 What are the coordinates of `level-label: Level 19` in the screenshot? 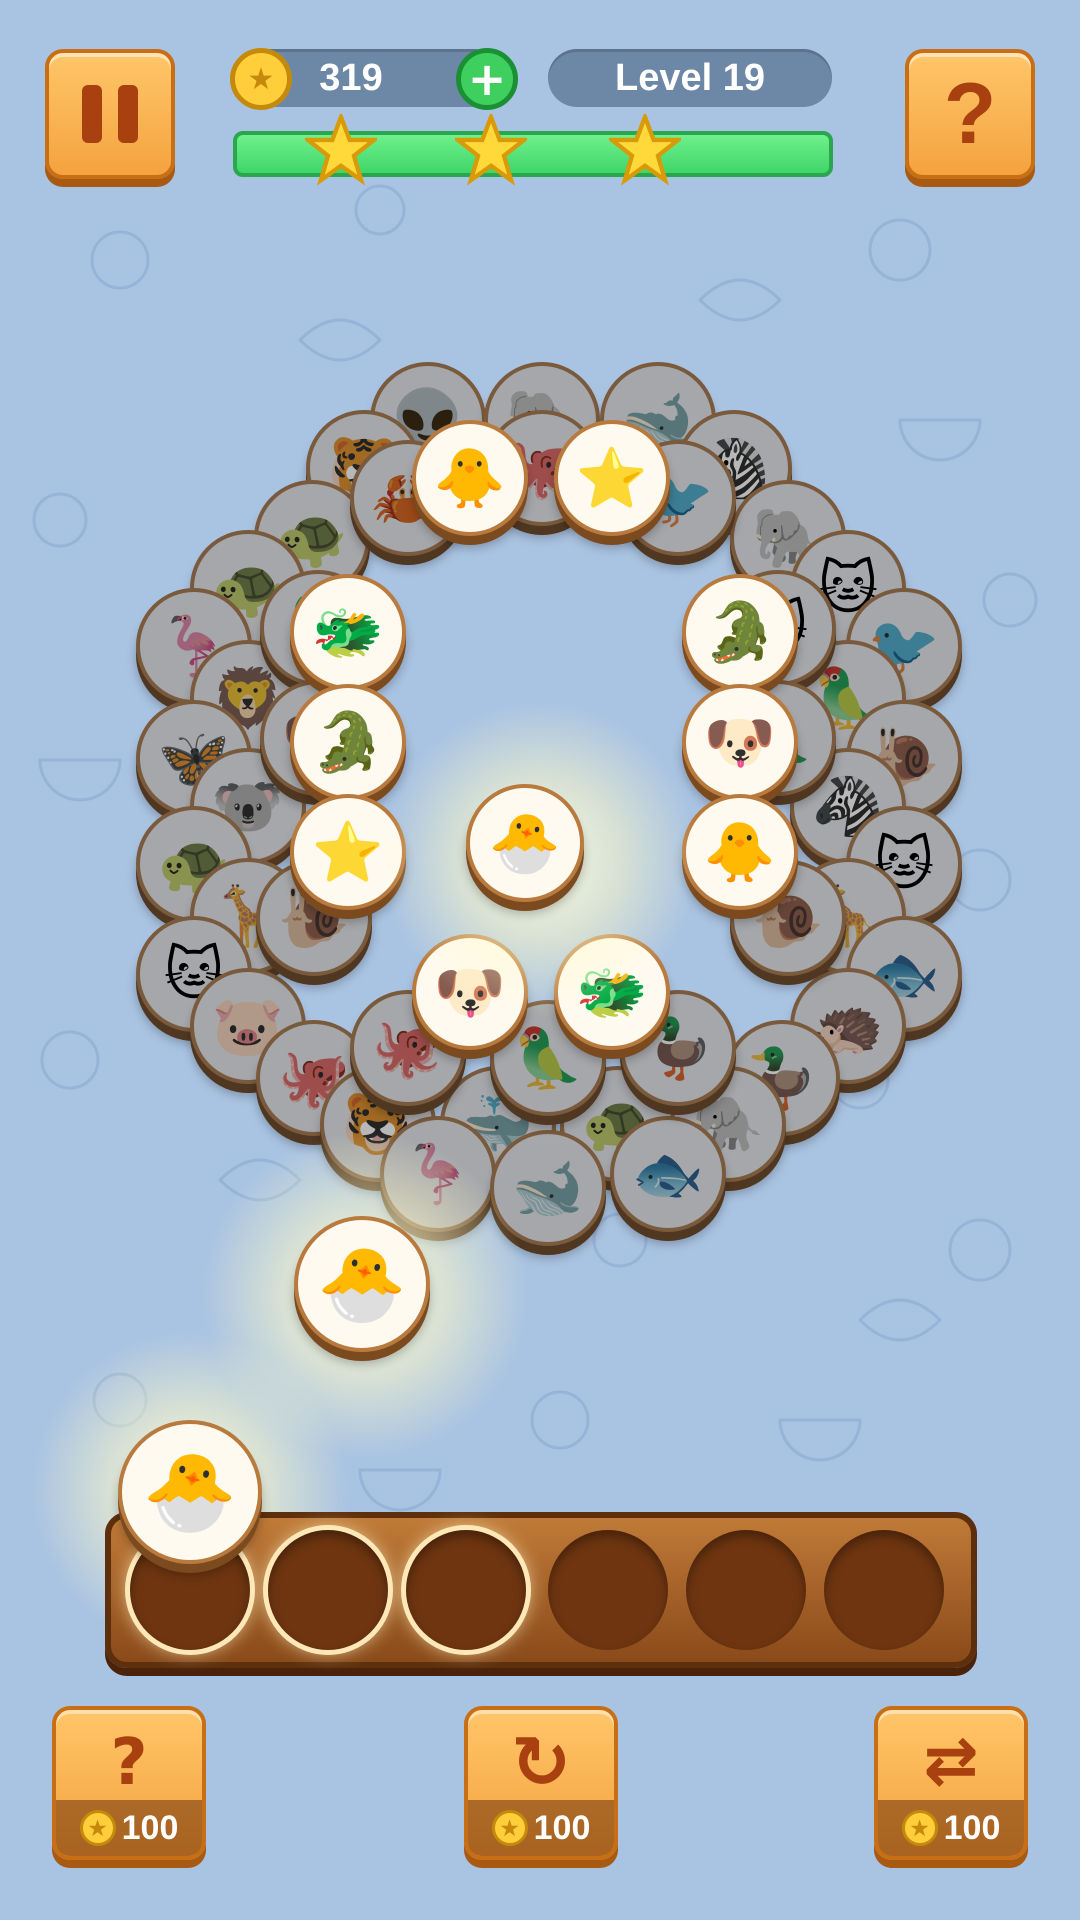 It's located at (690, 78).